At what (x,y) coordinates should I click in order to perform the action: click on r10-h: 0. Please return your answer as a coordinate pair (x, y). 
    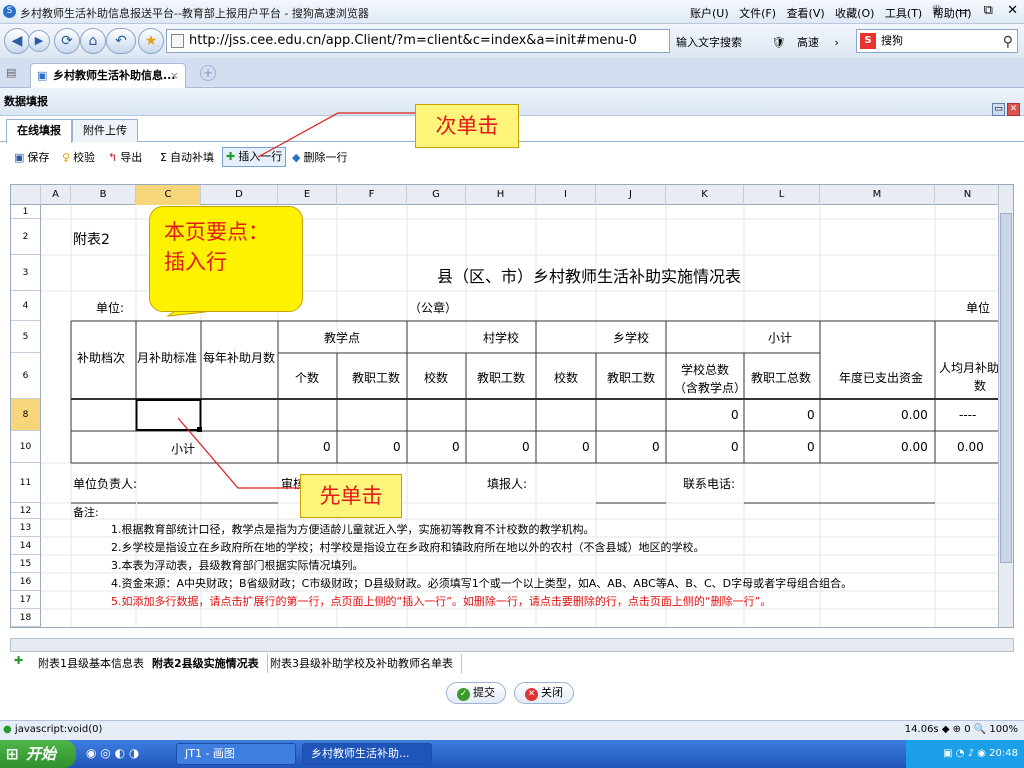
    Looking at the image, I should click on (526, 447).